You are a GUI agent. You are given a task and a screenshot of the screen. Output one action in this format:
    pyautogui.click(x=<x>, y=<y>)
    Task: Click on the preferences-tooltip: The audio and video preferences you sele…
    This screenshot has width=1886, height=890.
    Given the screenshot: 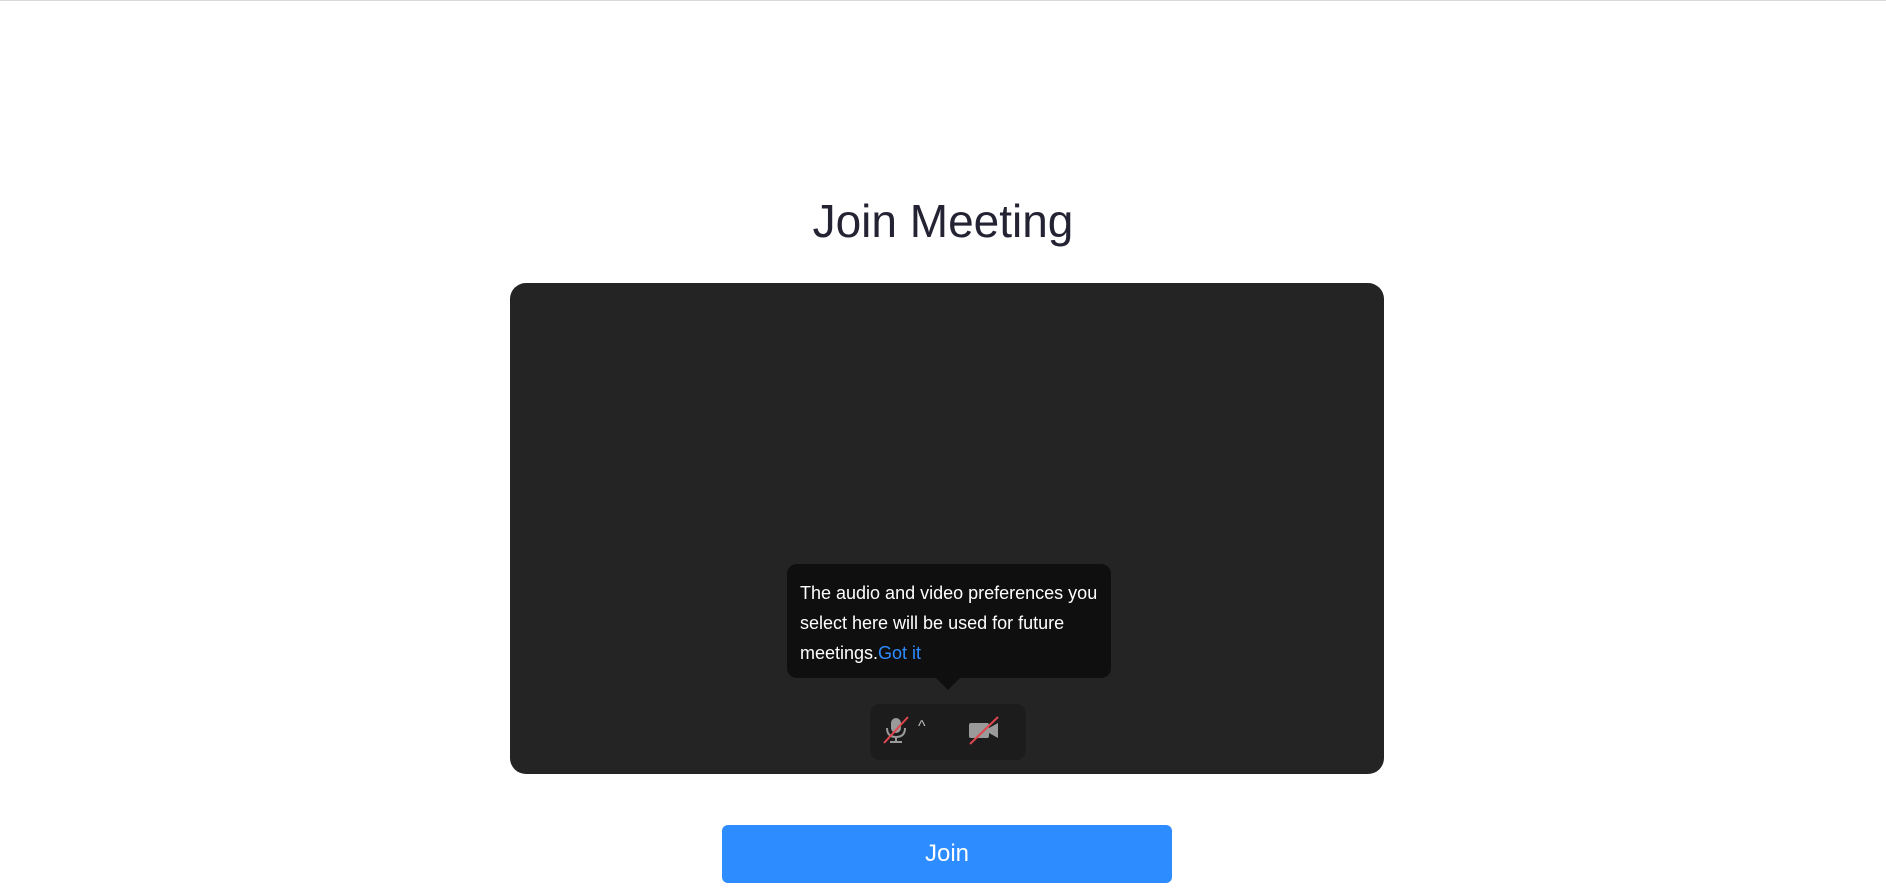 What is the action you would take?
    pyautogui.click(x=949, y=627)
    